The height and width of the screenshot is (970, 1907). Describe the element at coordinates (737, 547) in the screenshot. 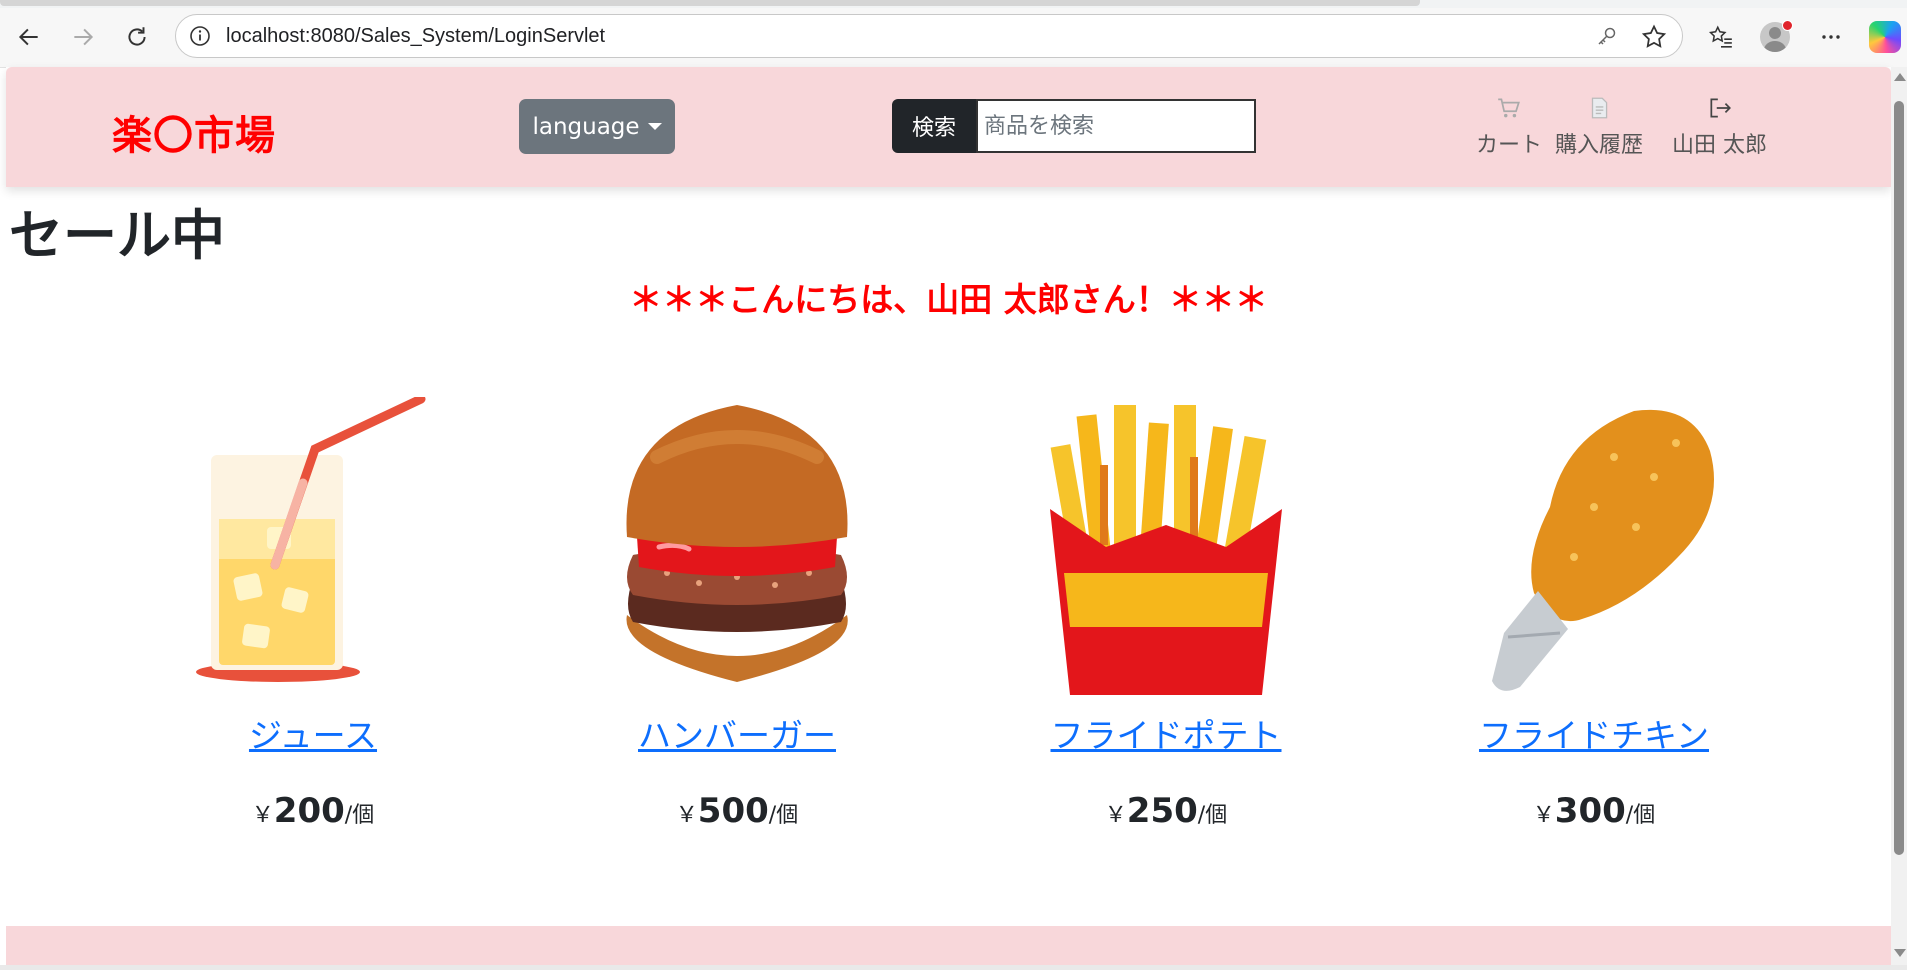

I see `hamburger-image` at that location.